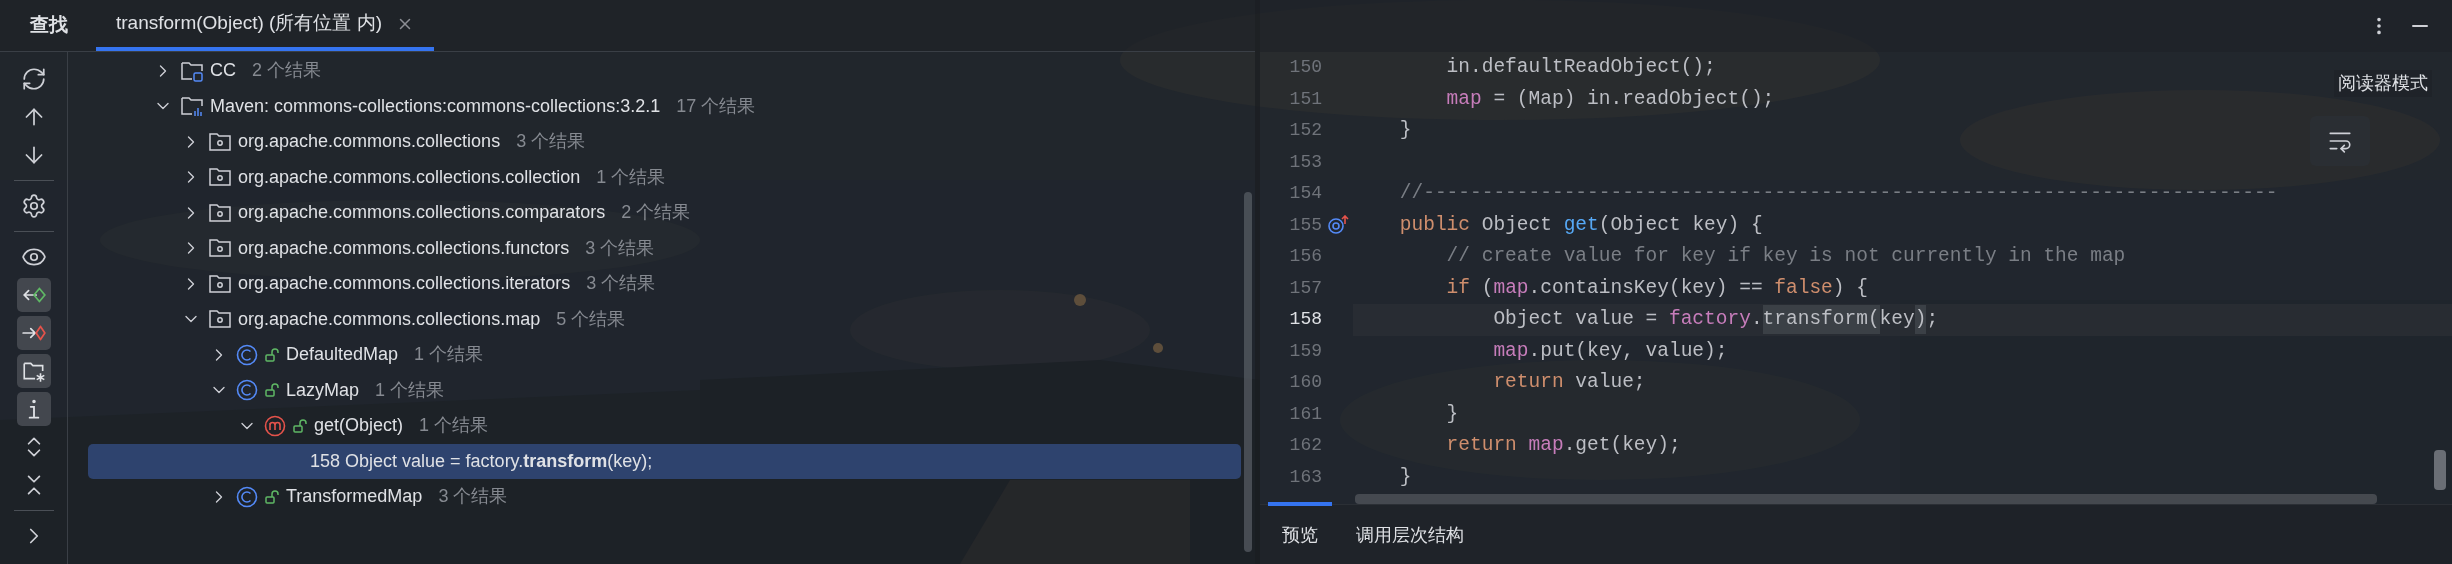 This screenshot has width=2452, height=564. I want to click on bottom-tab: 调用层次结构, so click(1410, 533).